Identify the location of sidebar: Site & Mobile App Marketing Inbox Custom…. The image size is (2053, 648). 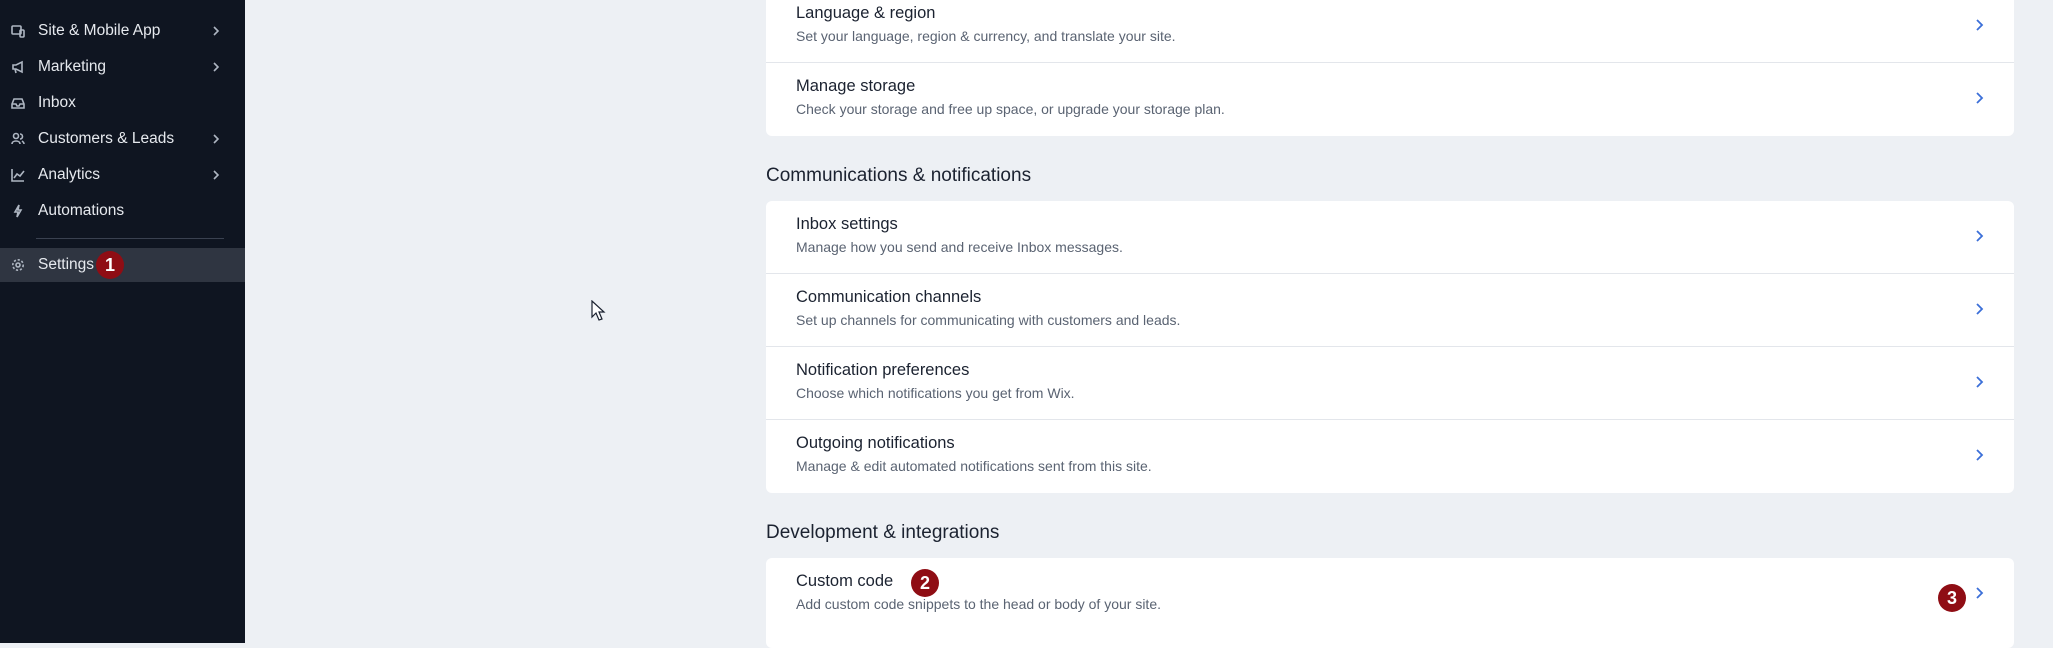
(122, 321).